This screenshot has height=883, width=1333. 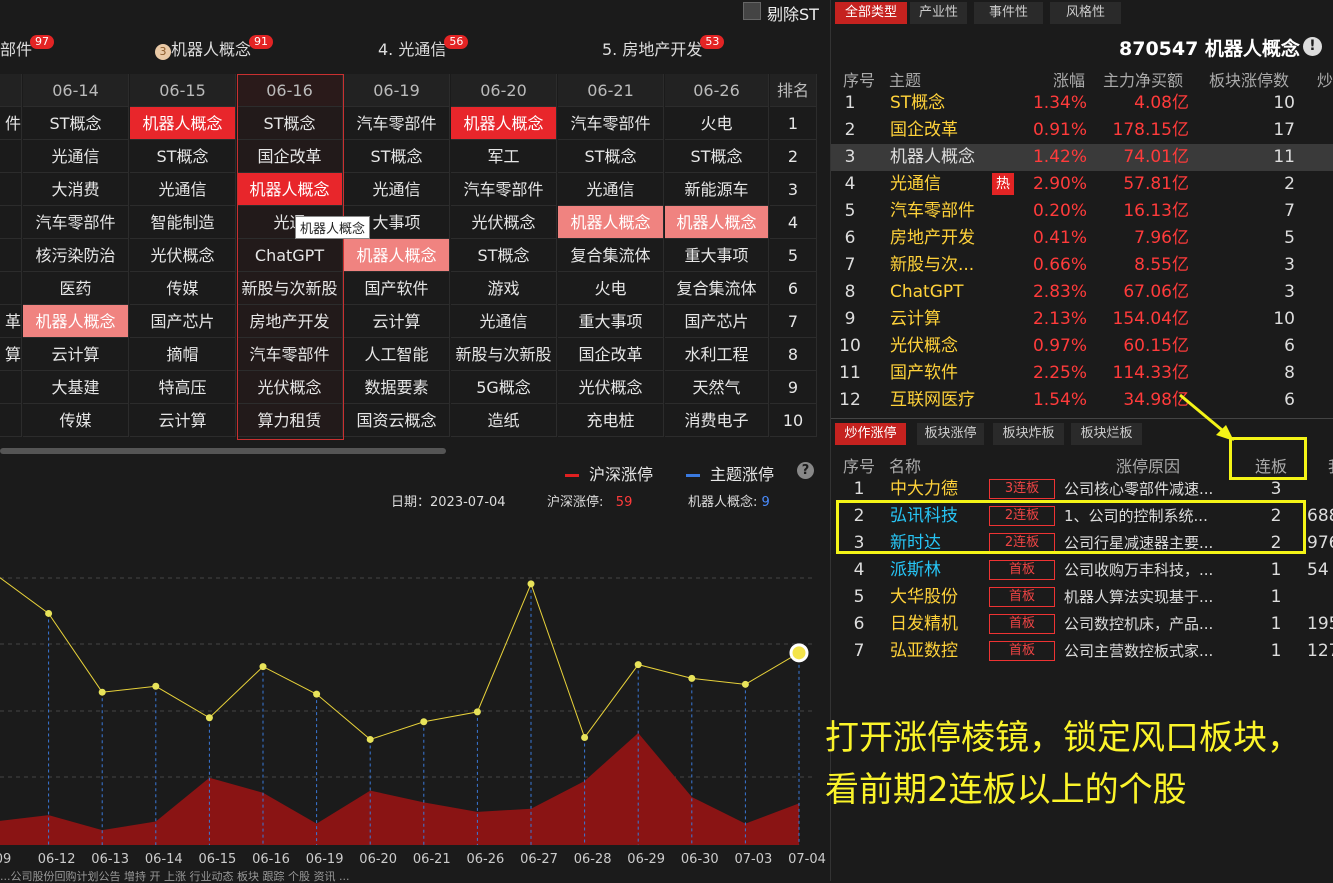 I want to click on grid-theme-cell: 核污染防治, so click(x=76, y=255).